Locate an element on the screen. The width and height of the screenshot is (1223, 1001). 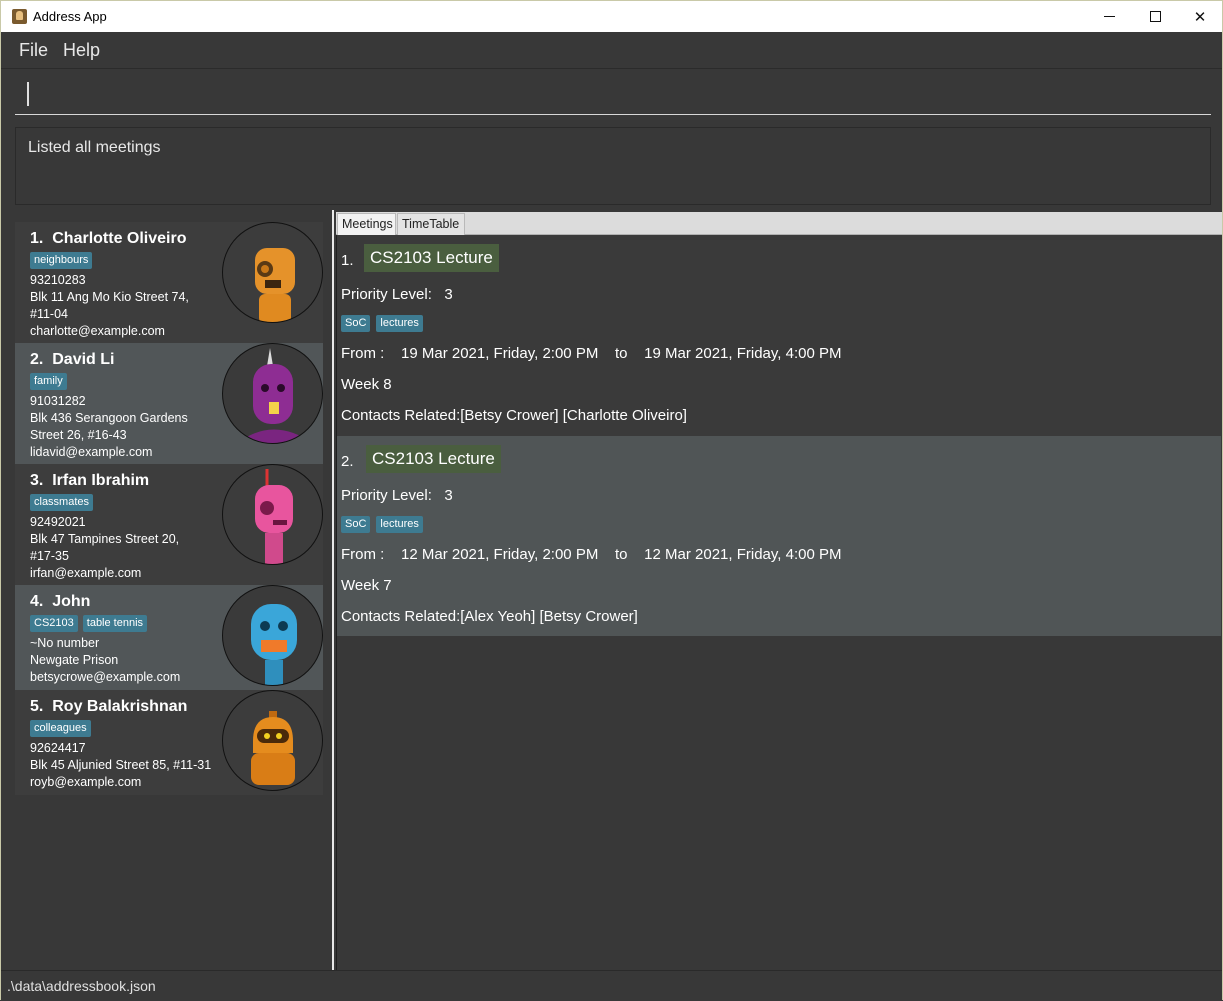
command-box is located at coordinates (611, 95).